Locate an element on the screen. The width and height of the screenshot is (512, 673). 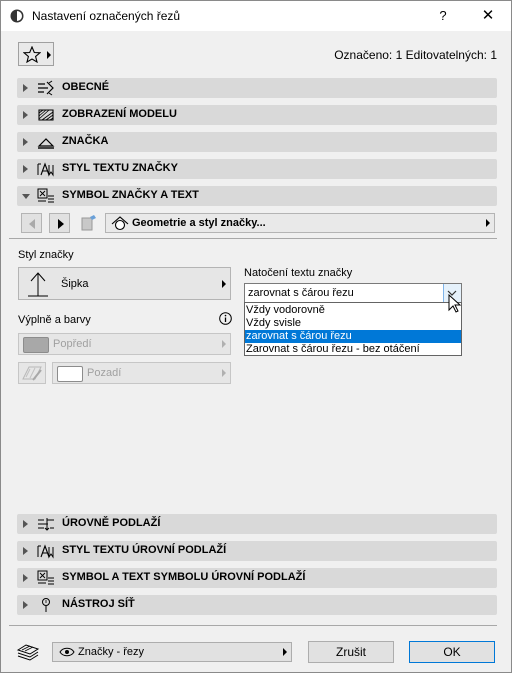
panel-model-display: ZOBRAZENÍ MODELU is located at coordinates (257, 115).